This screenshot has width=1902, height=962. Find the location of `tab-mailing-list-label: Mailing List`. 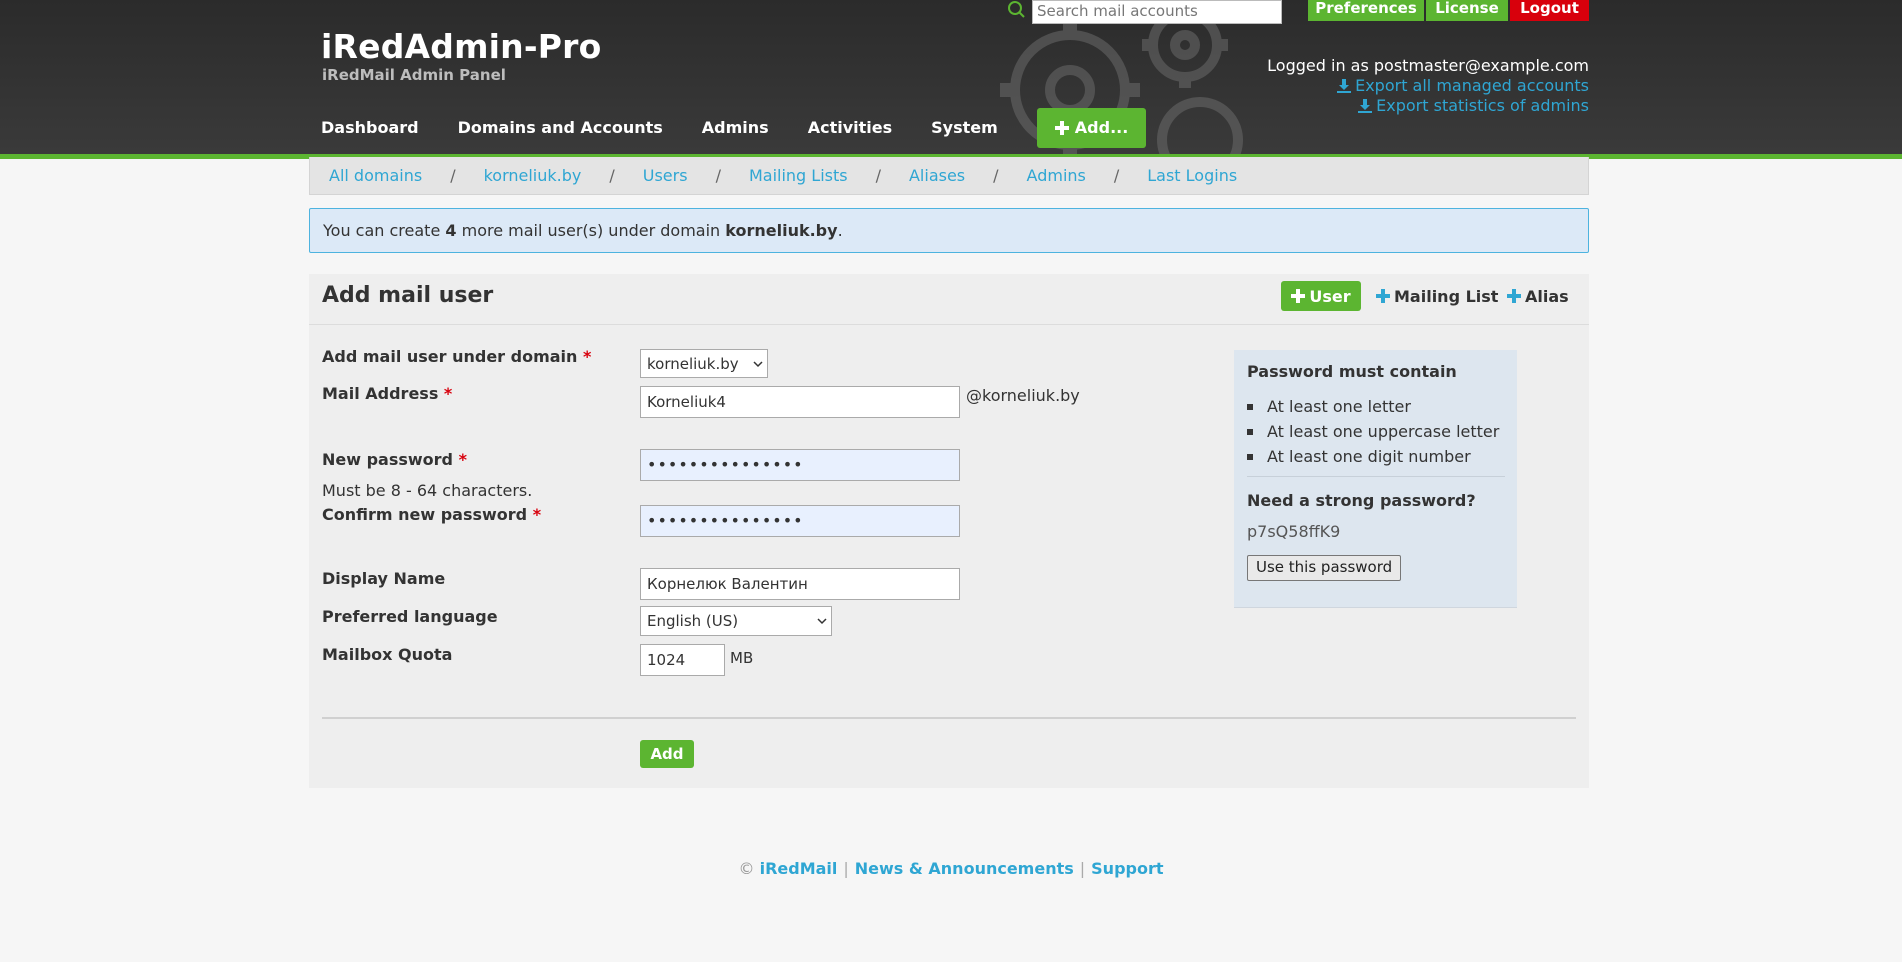

tab-mailing-list-label: Mailing List is located at coordinates (1446, 296).